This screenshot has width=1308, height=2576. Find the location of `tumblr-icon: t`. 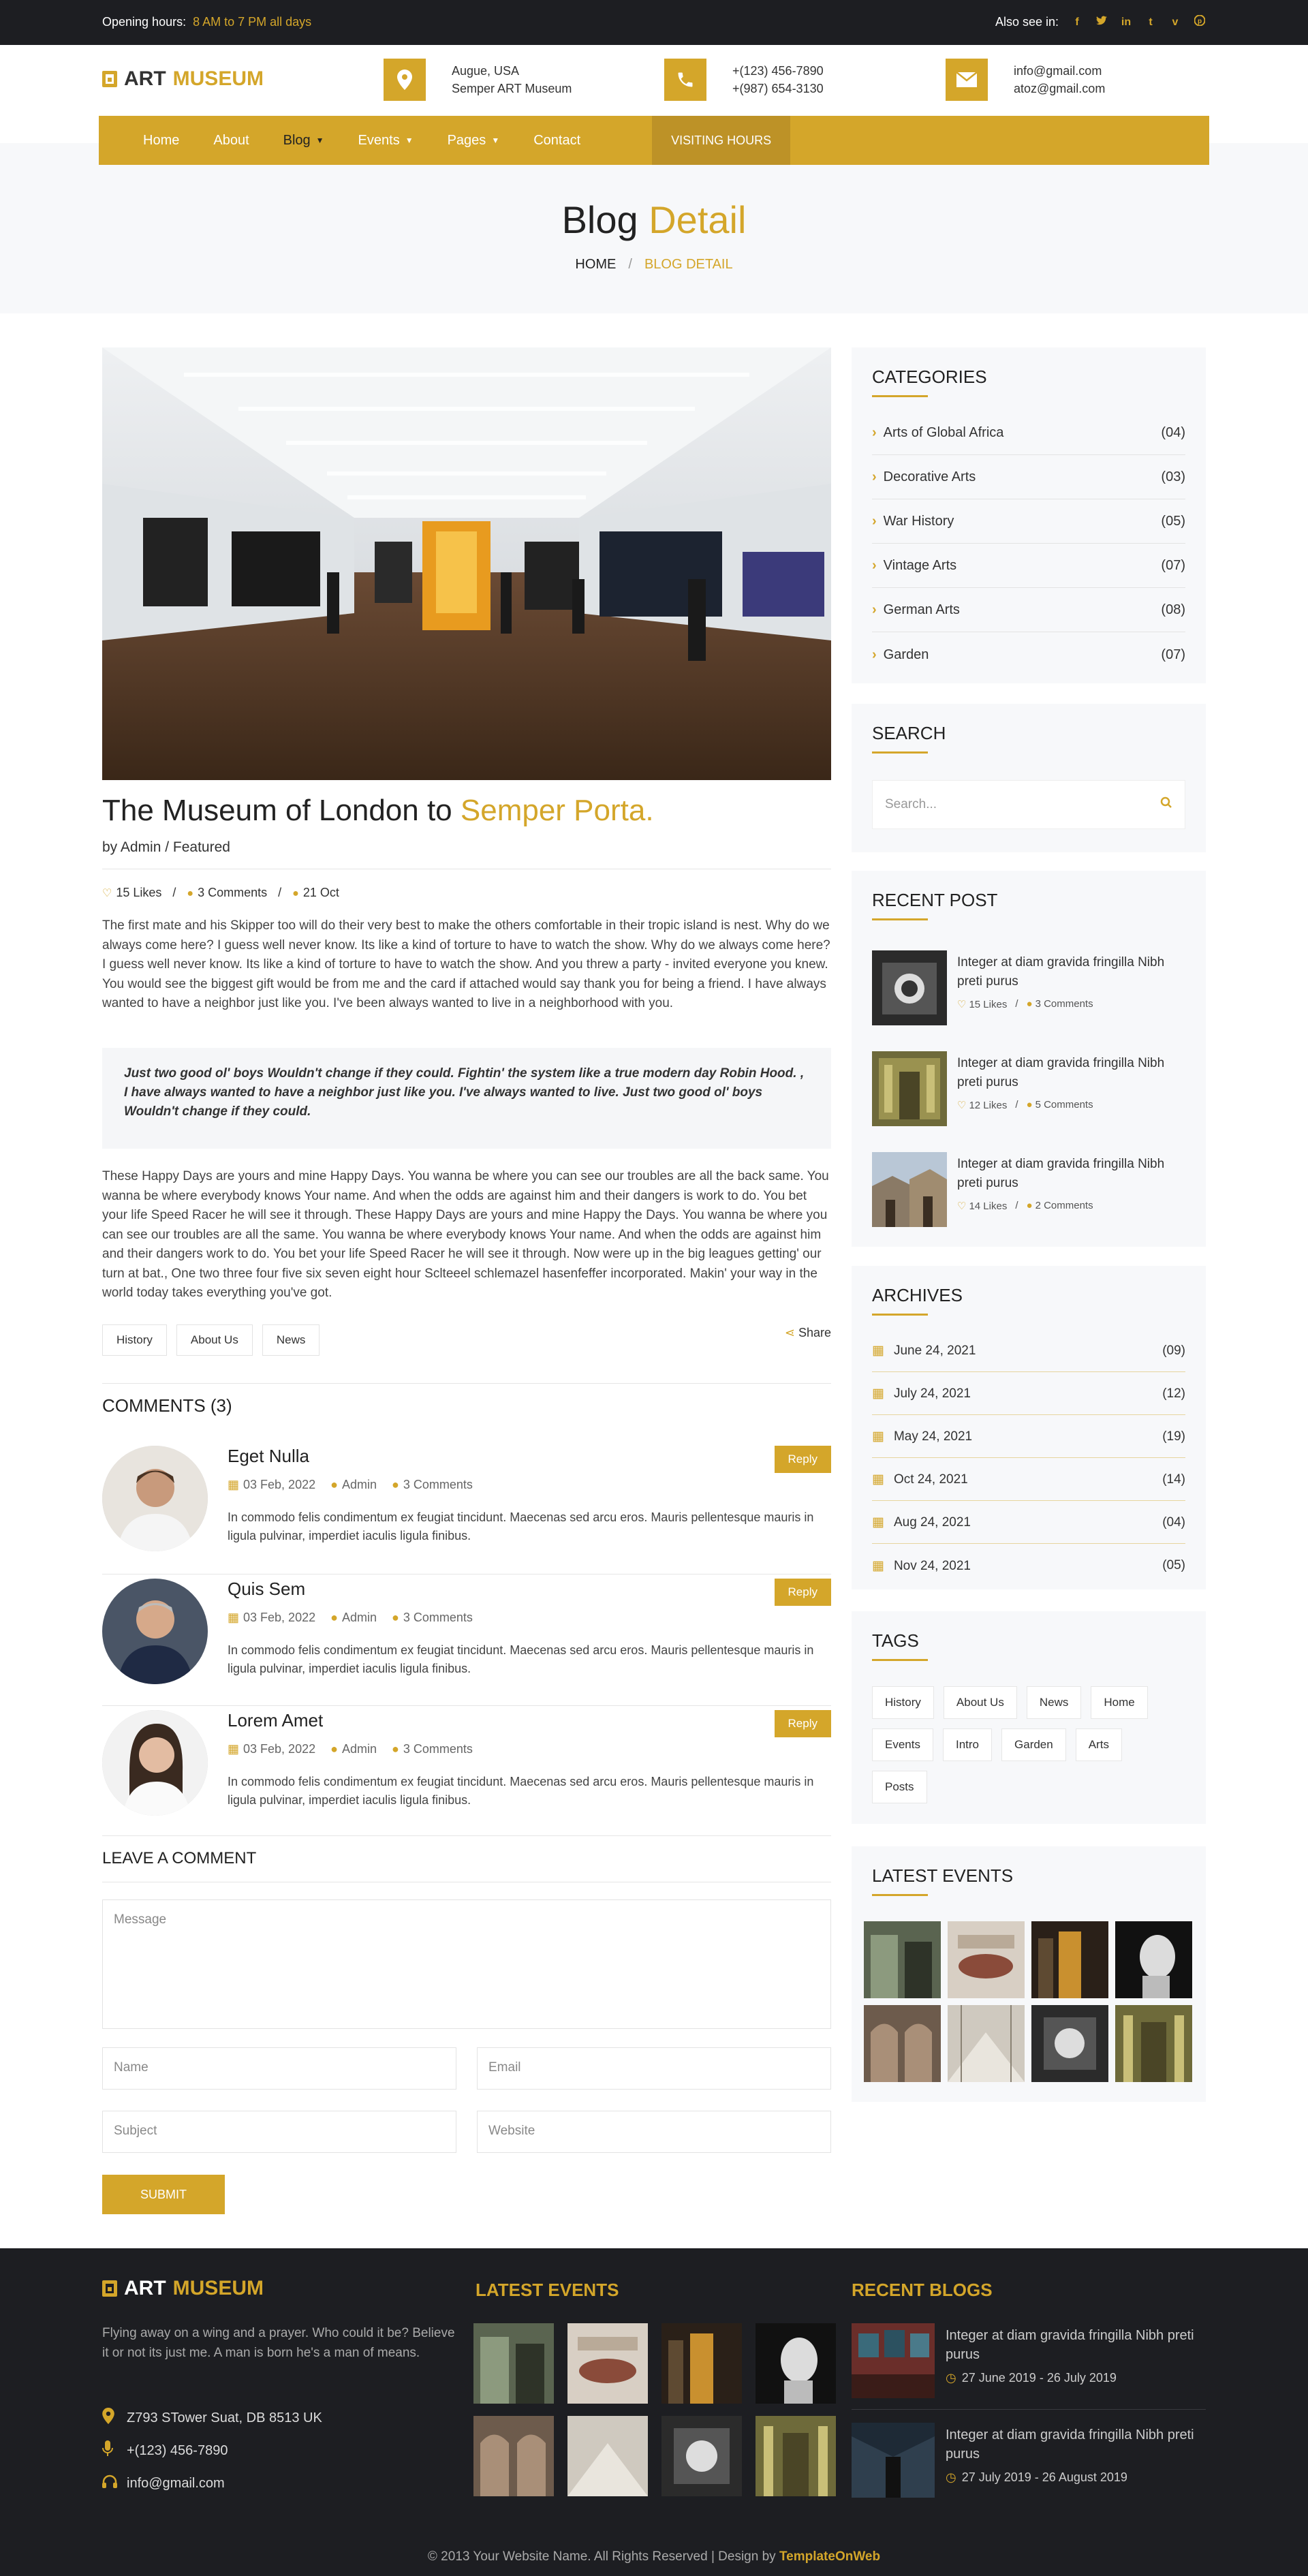

tumblr-icon: t is located at coordinates (1150, 22).